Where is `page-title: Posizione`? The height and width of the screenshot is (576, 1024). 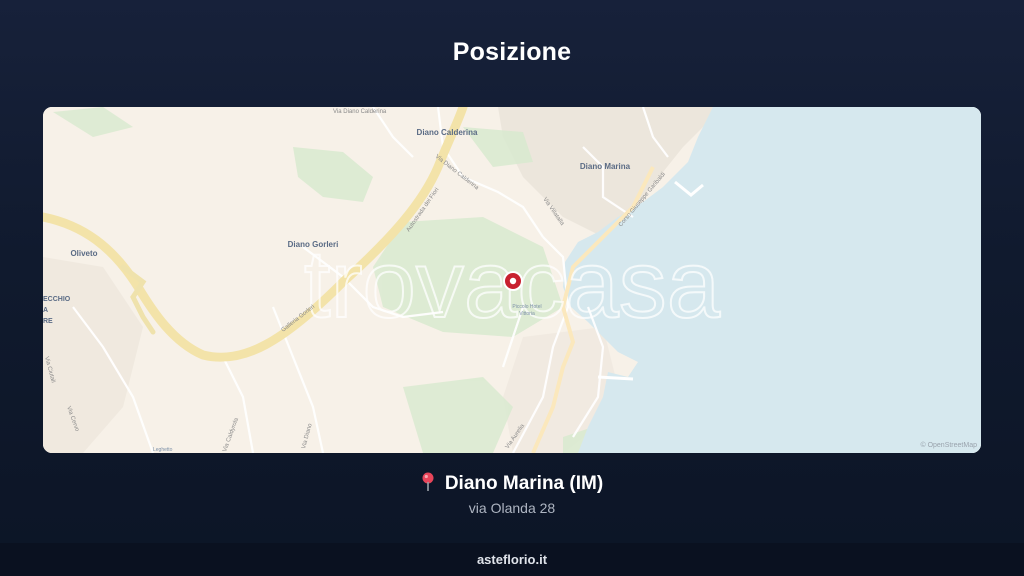 page-title: Posizione is located at coordinates (512, 52).